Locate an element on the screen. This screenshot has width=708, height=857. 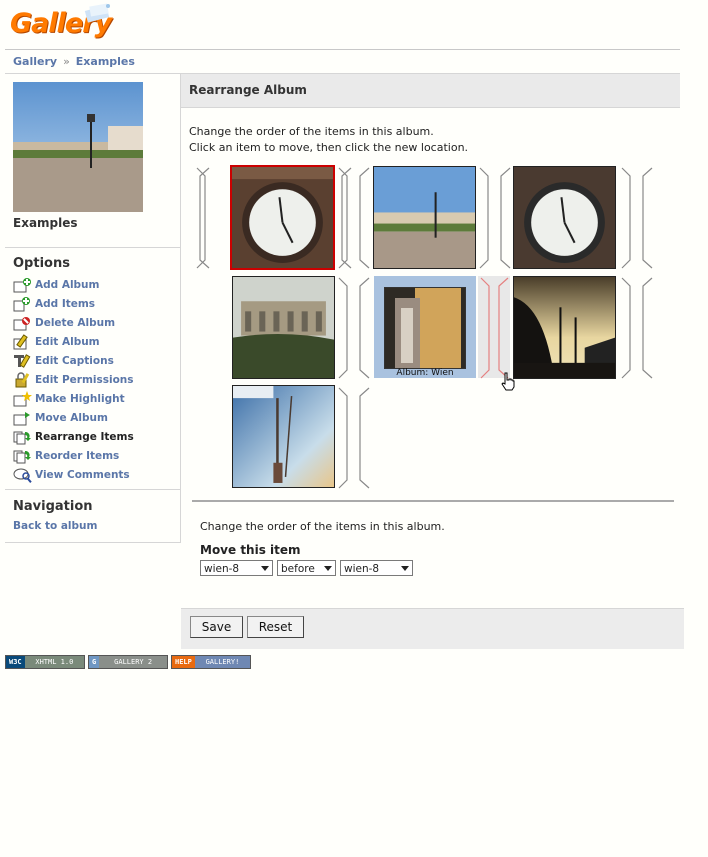
option-edit-permissions: Edit Permissions is located at coordinates (73, 379).